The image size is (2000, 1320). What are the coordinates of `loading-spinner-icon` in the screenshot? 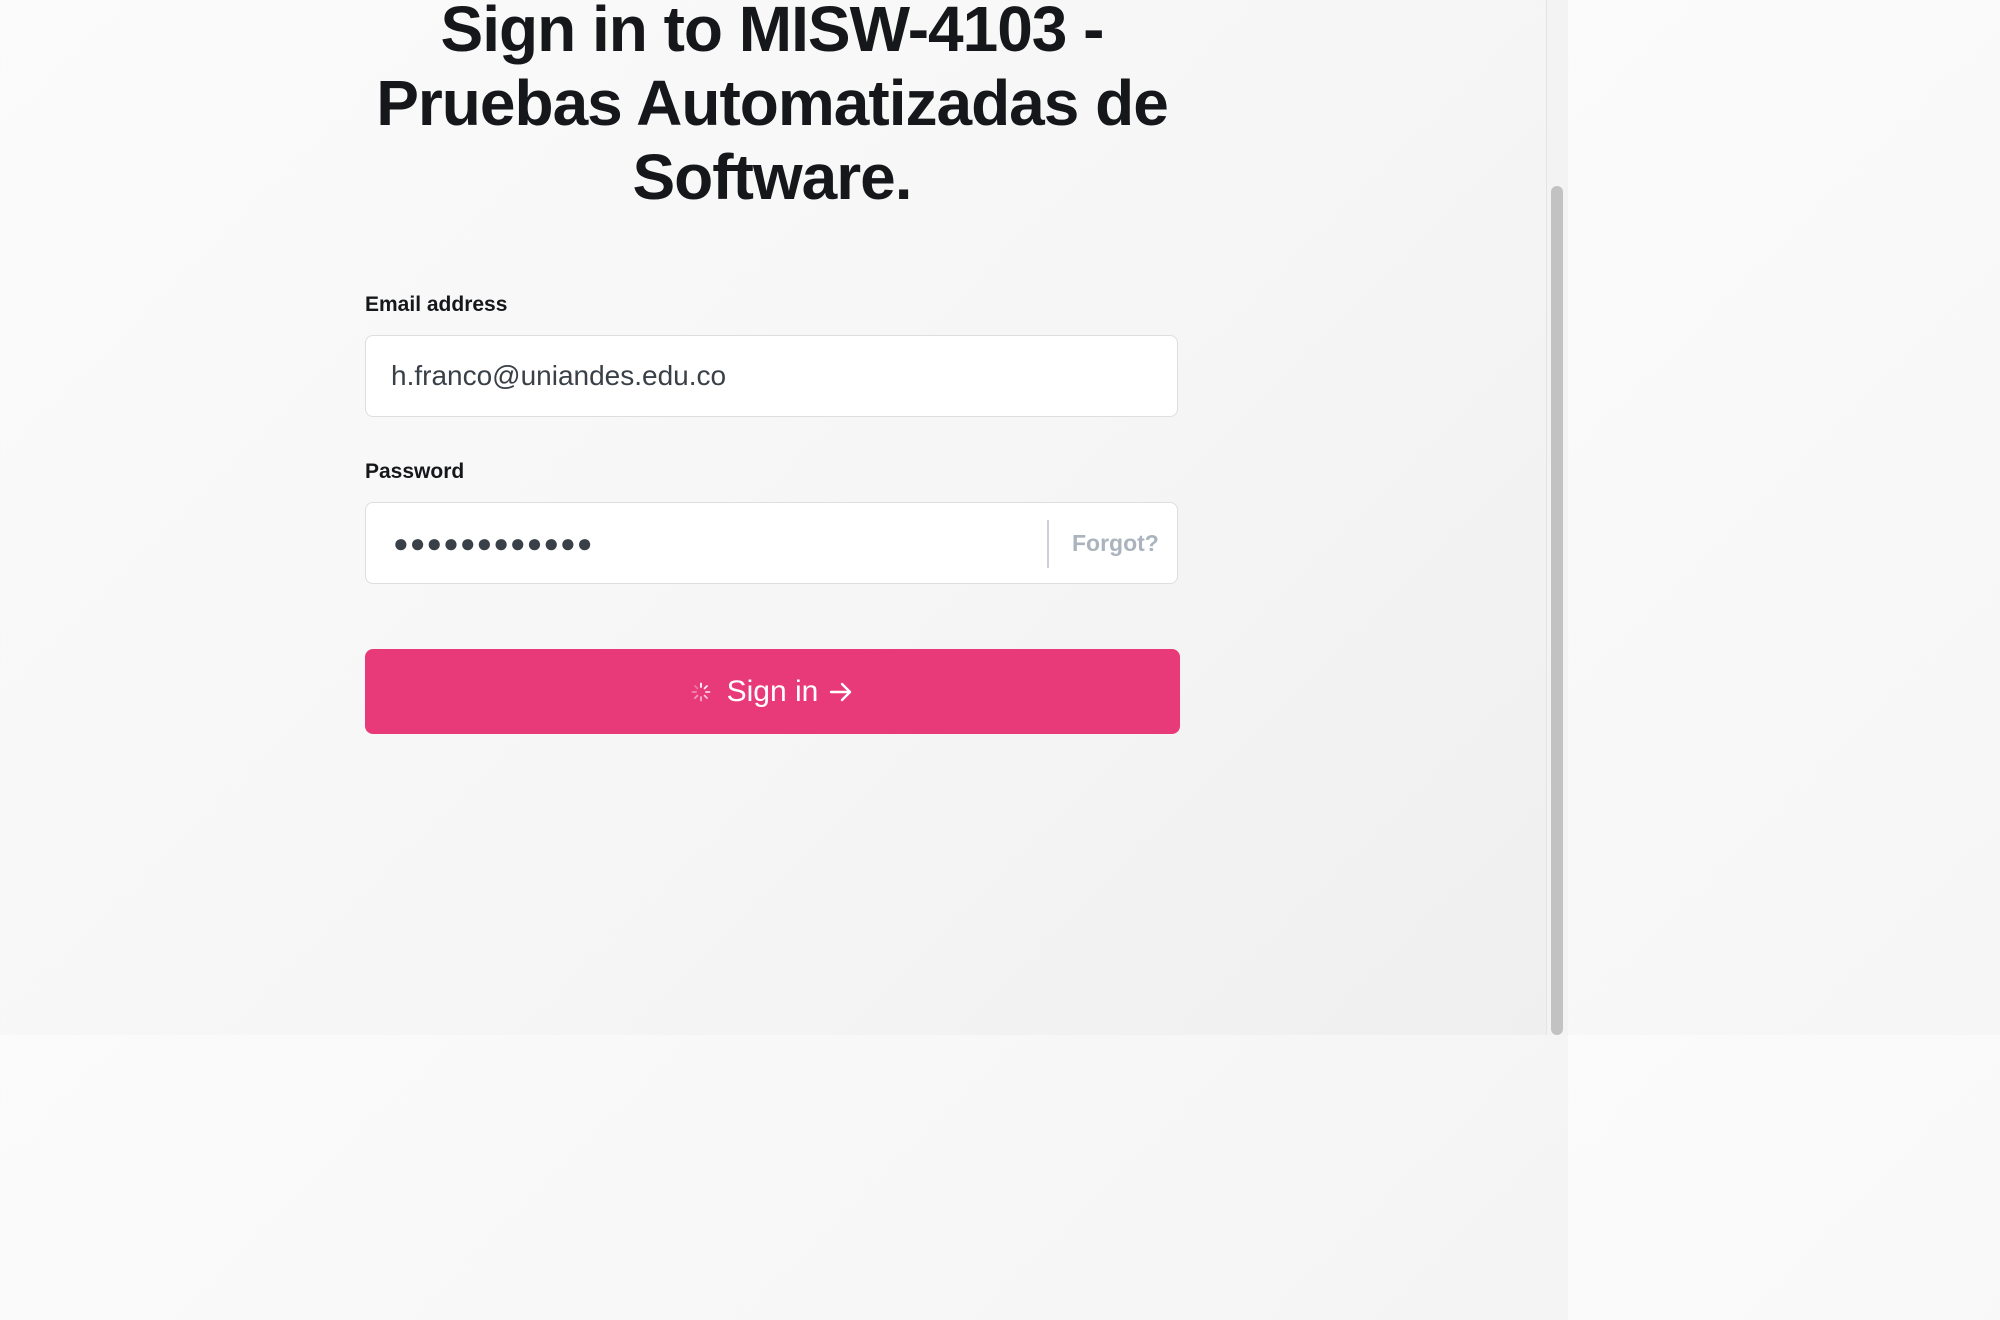 It's located at (701, 691).